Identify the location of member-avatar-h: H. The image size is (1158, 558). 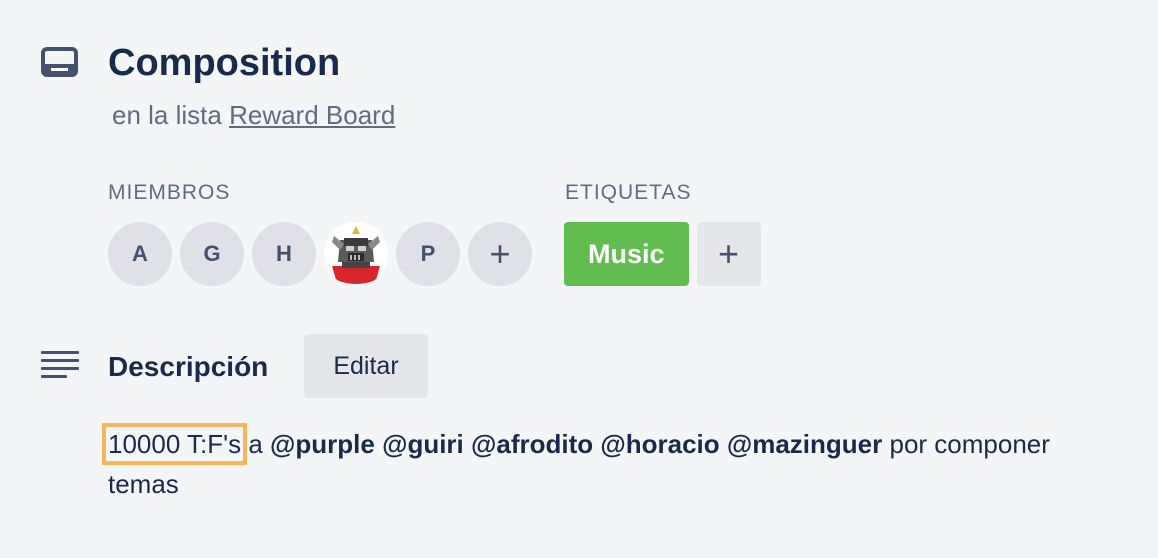
(284, 254).